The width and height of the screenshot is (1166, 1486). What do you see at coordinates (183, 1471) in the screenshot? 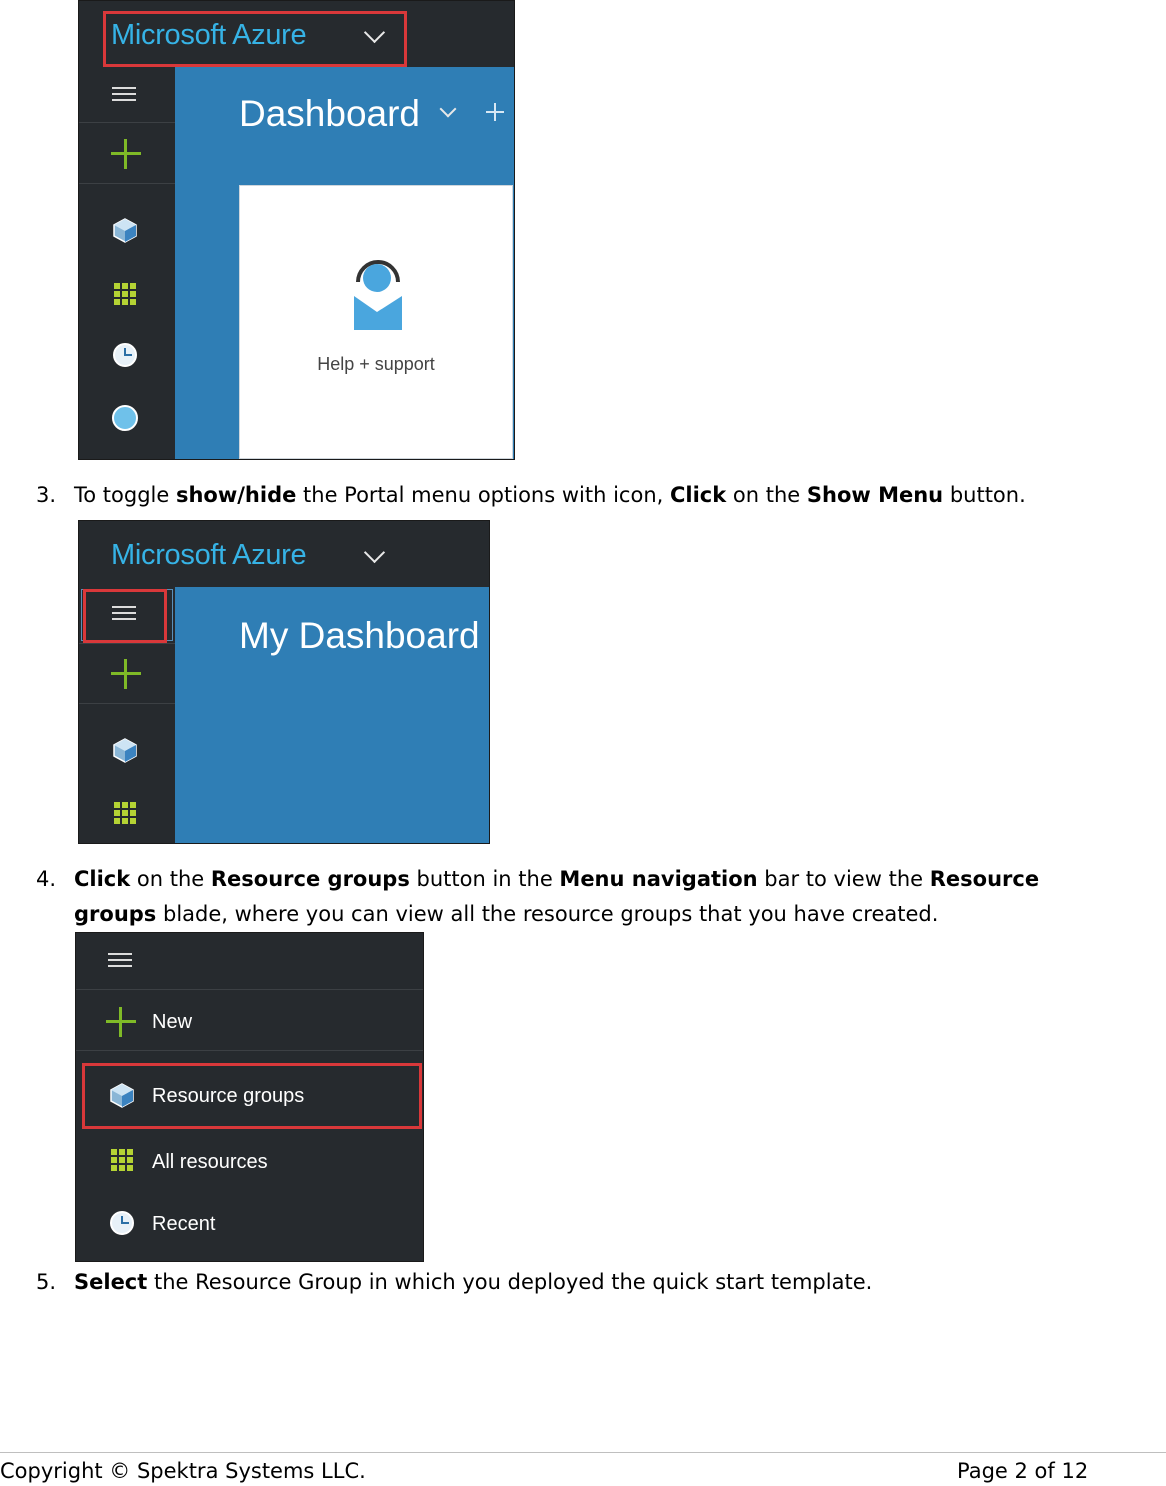
I see `footer-copyright: Copyright © Spektra Systems LLC.` at bounding box center [183, 1471].